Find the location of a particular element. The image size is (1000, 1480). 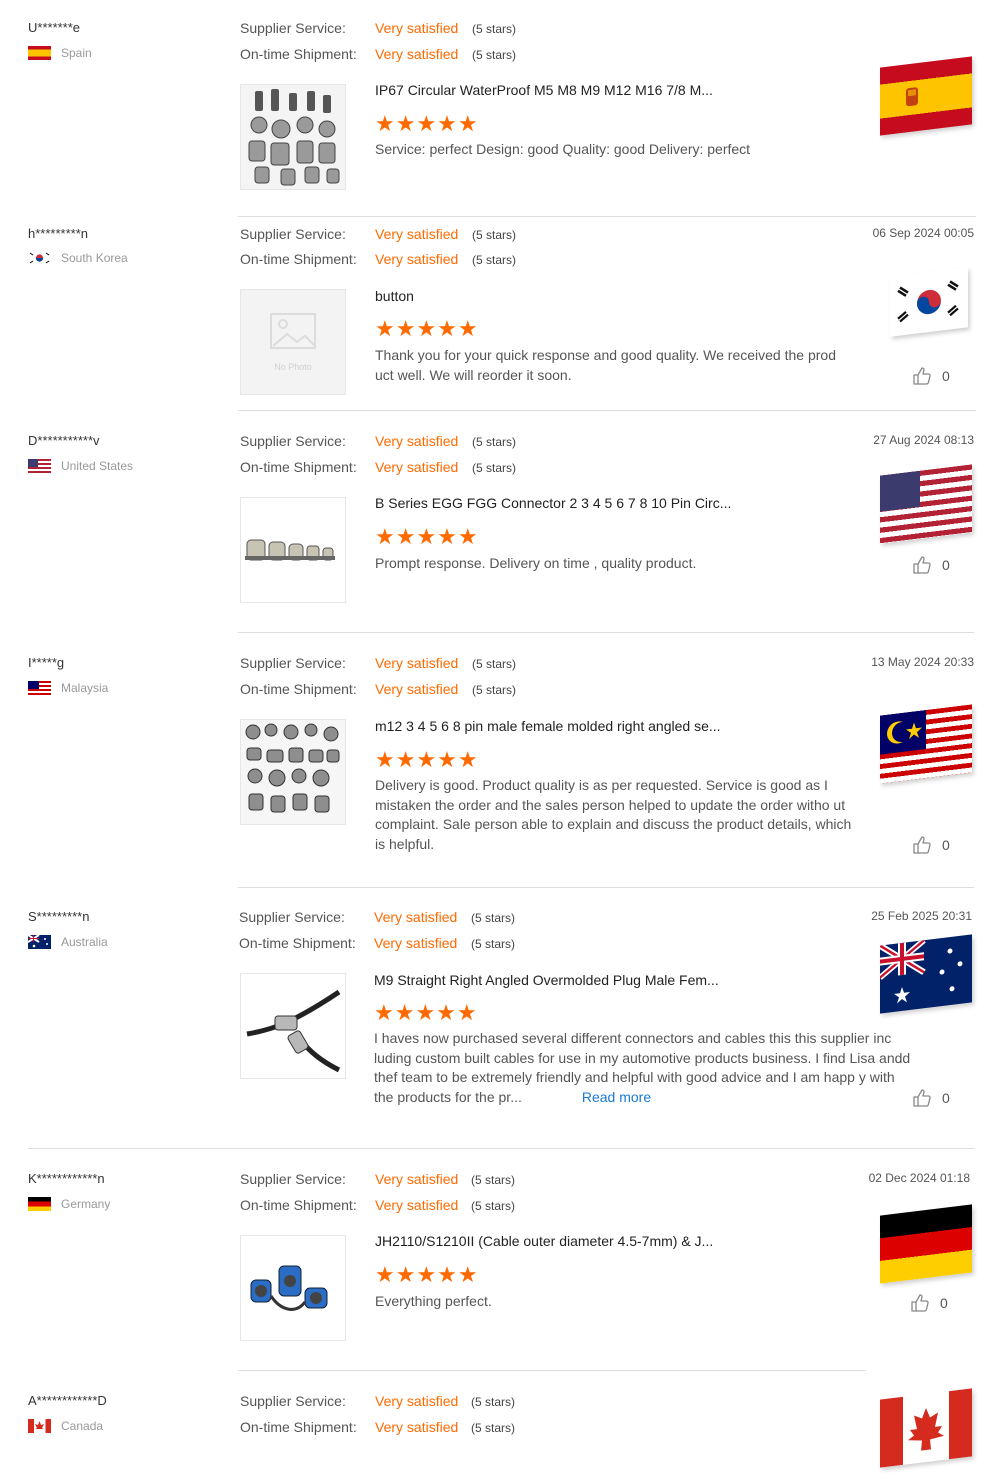

reviewer-country: South Korea is located at coordinates (78, 258).